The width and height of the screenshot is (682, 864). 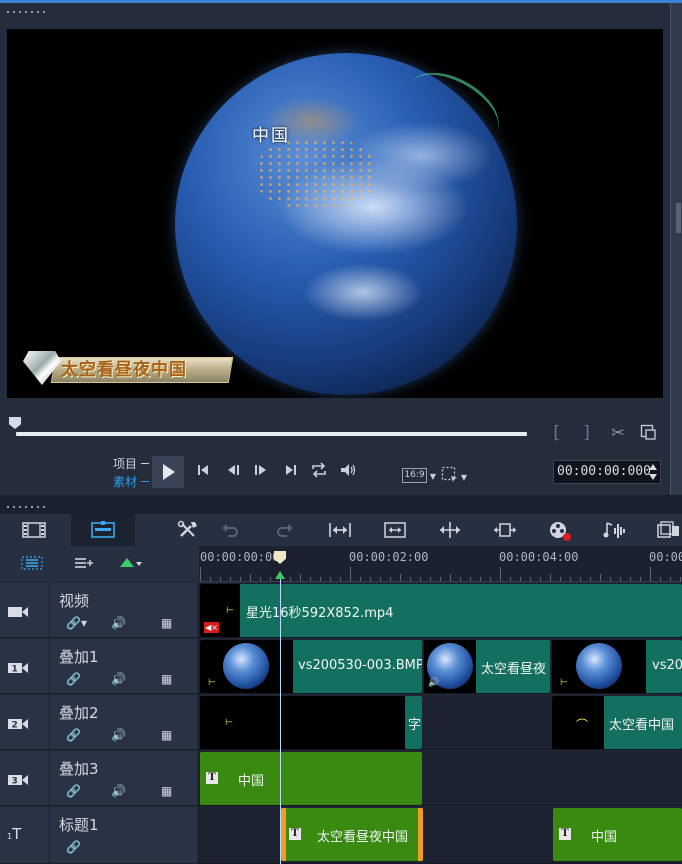 What do you see at coordinates (615, 530) in the screenshot?
I see `audio-mixer-icon` at bounding box center [615, 530].